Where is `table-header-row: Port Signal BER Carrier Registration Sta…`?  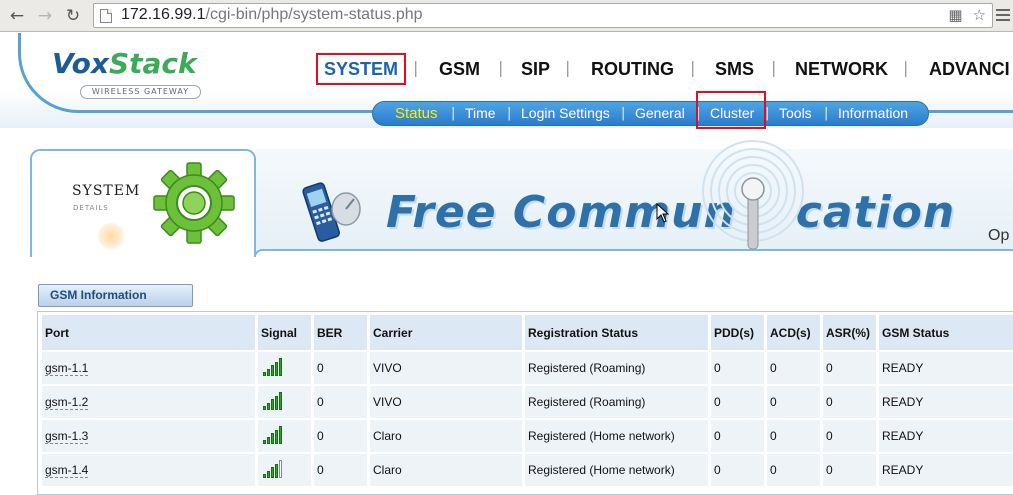
table-header-row: Port Signal BER Carrier Registration Sta… is located at coordinates (527, 332).